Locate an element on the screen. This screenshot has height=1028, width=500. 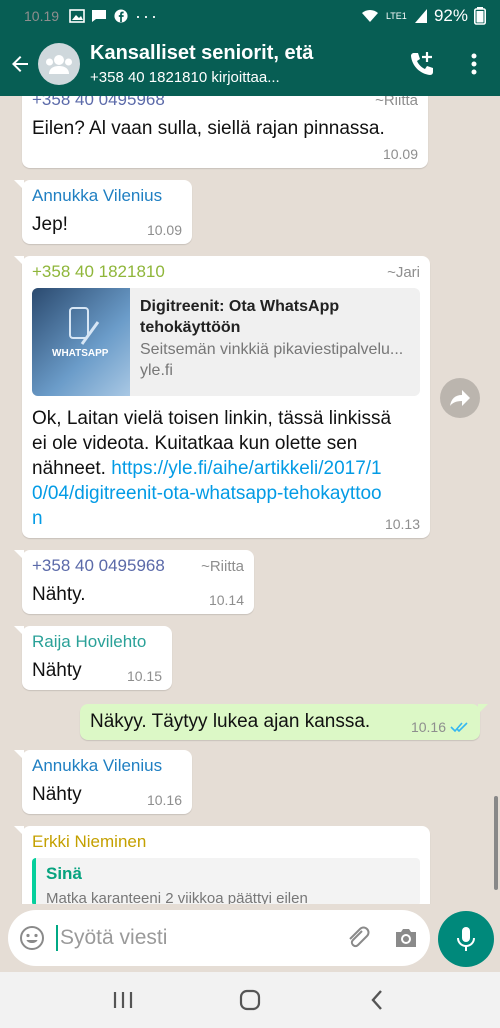
group-avatar is located at coordinates (59, 64).